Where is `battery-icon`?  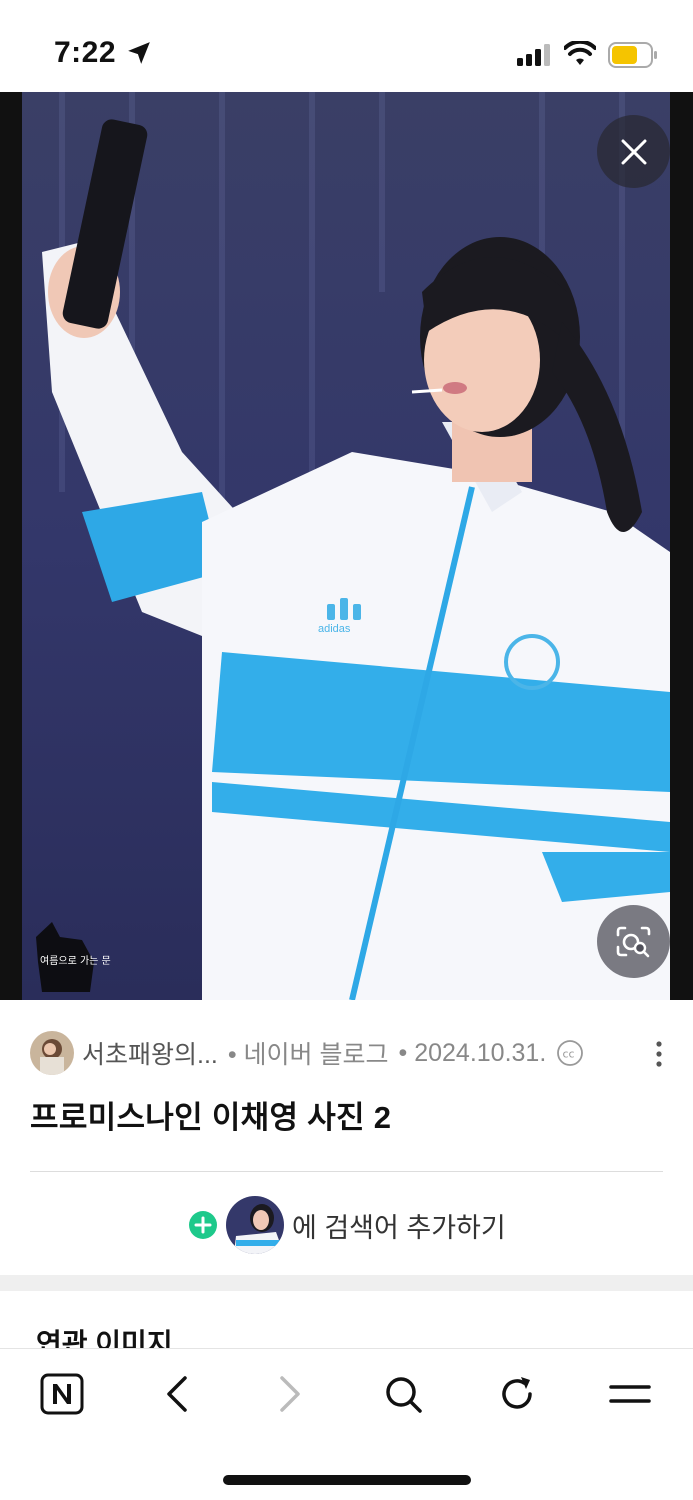
battery-icon is located at coordinates (632, 55).